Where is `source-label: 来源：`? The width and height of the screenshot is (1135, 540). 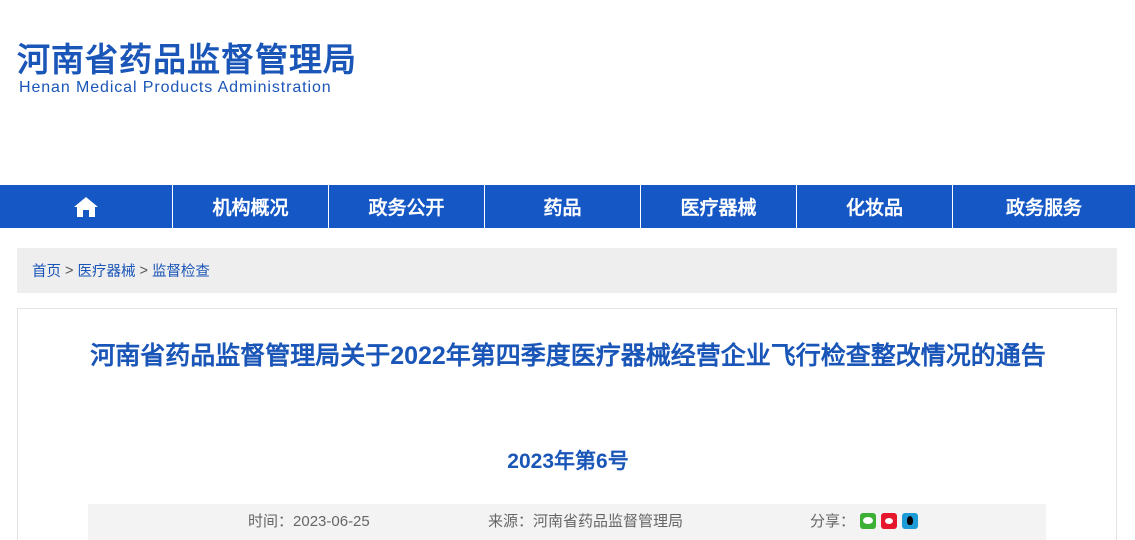 source-label: 来源： is located at coordinates (511, 521).